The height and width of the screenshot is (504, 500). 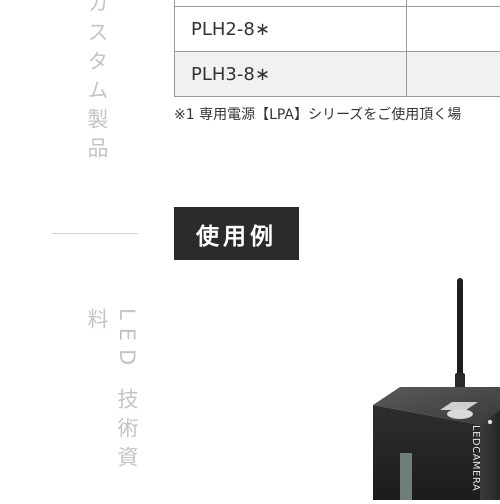 I want to click on table-cell-model: PLH2-8∗, so click(x=291, y=29).